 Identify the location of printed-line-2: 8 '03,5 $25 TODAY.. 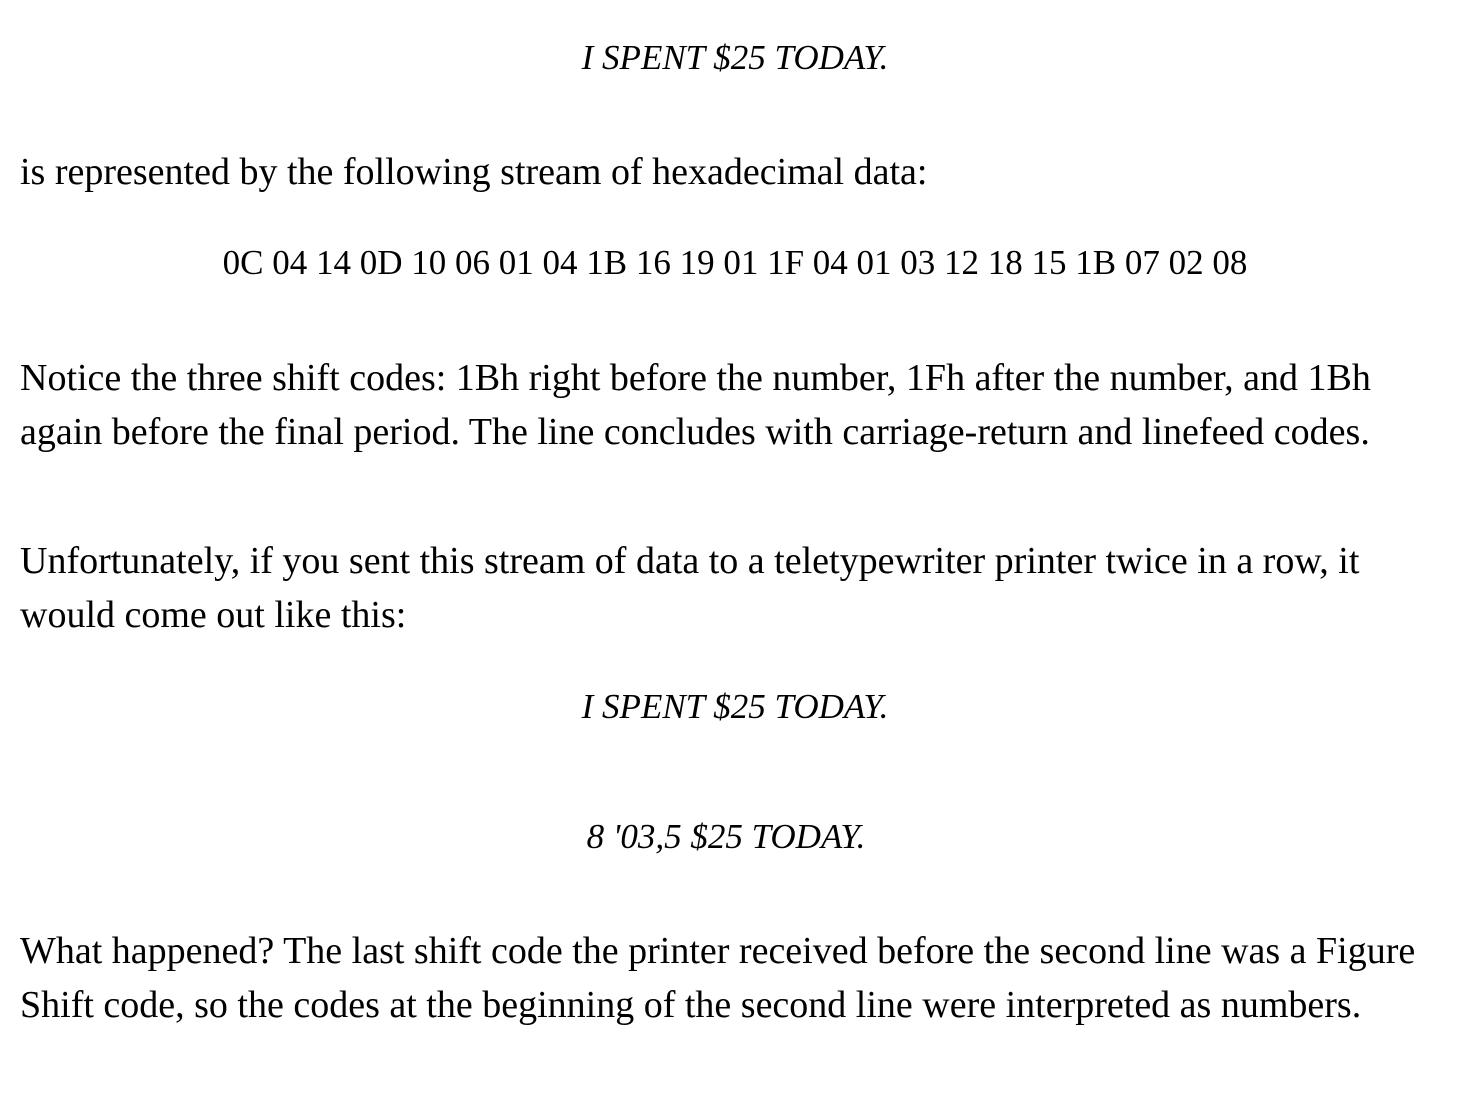
(726, 836).